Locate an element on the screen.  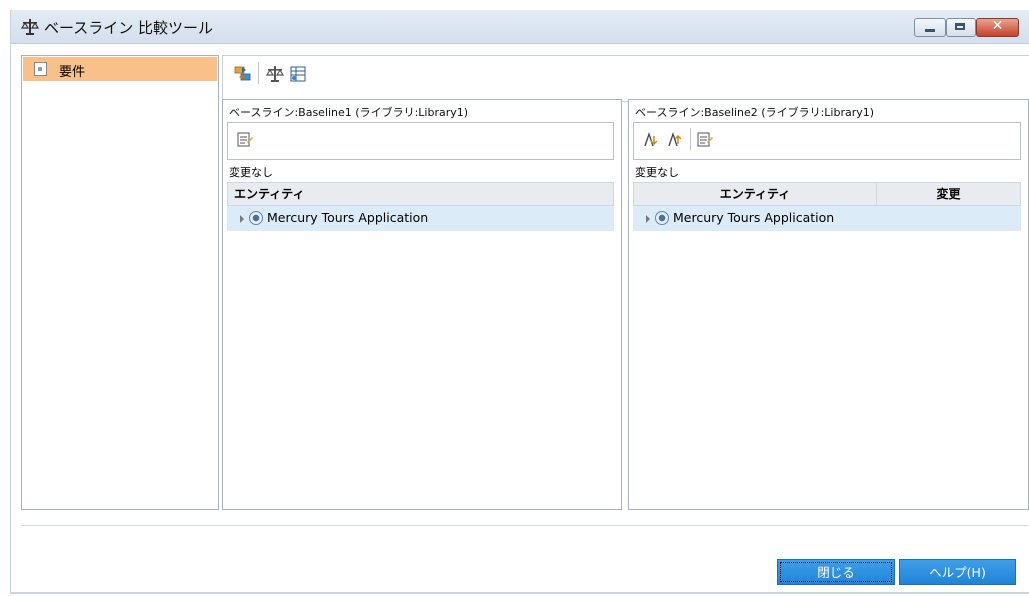
close-window-button: ✕ is located at coordinates (997, 27).